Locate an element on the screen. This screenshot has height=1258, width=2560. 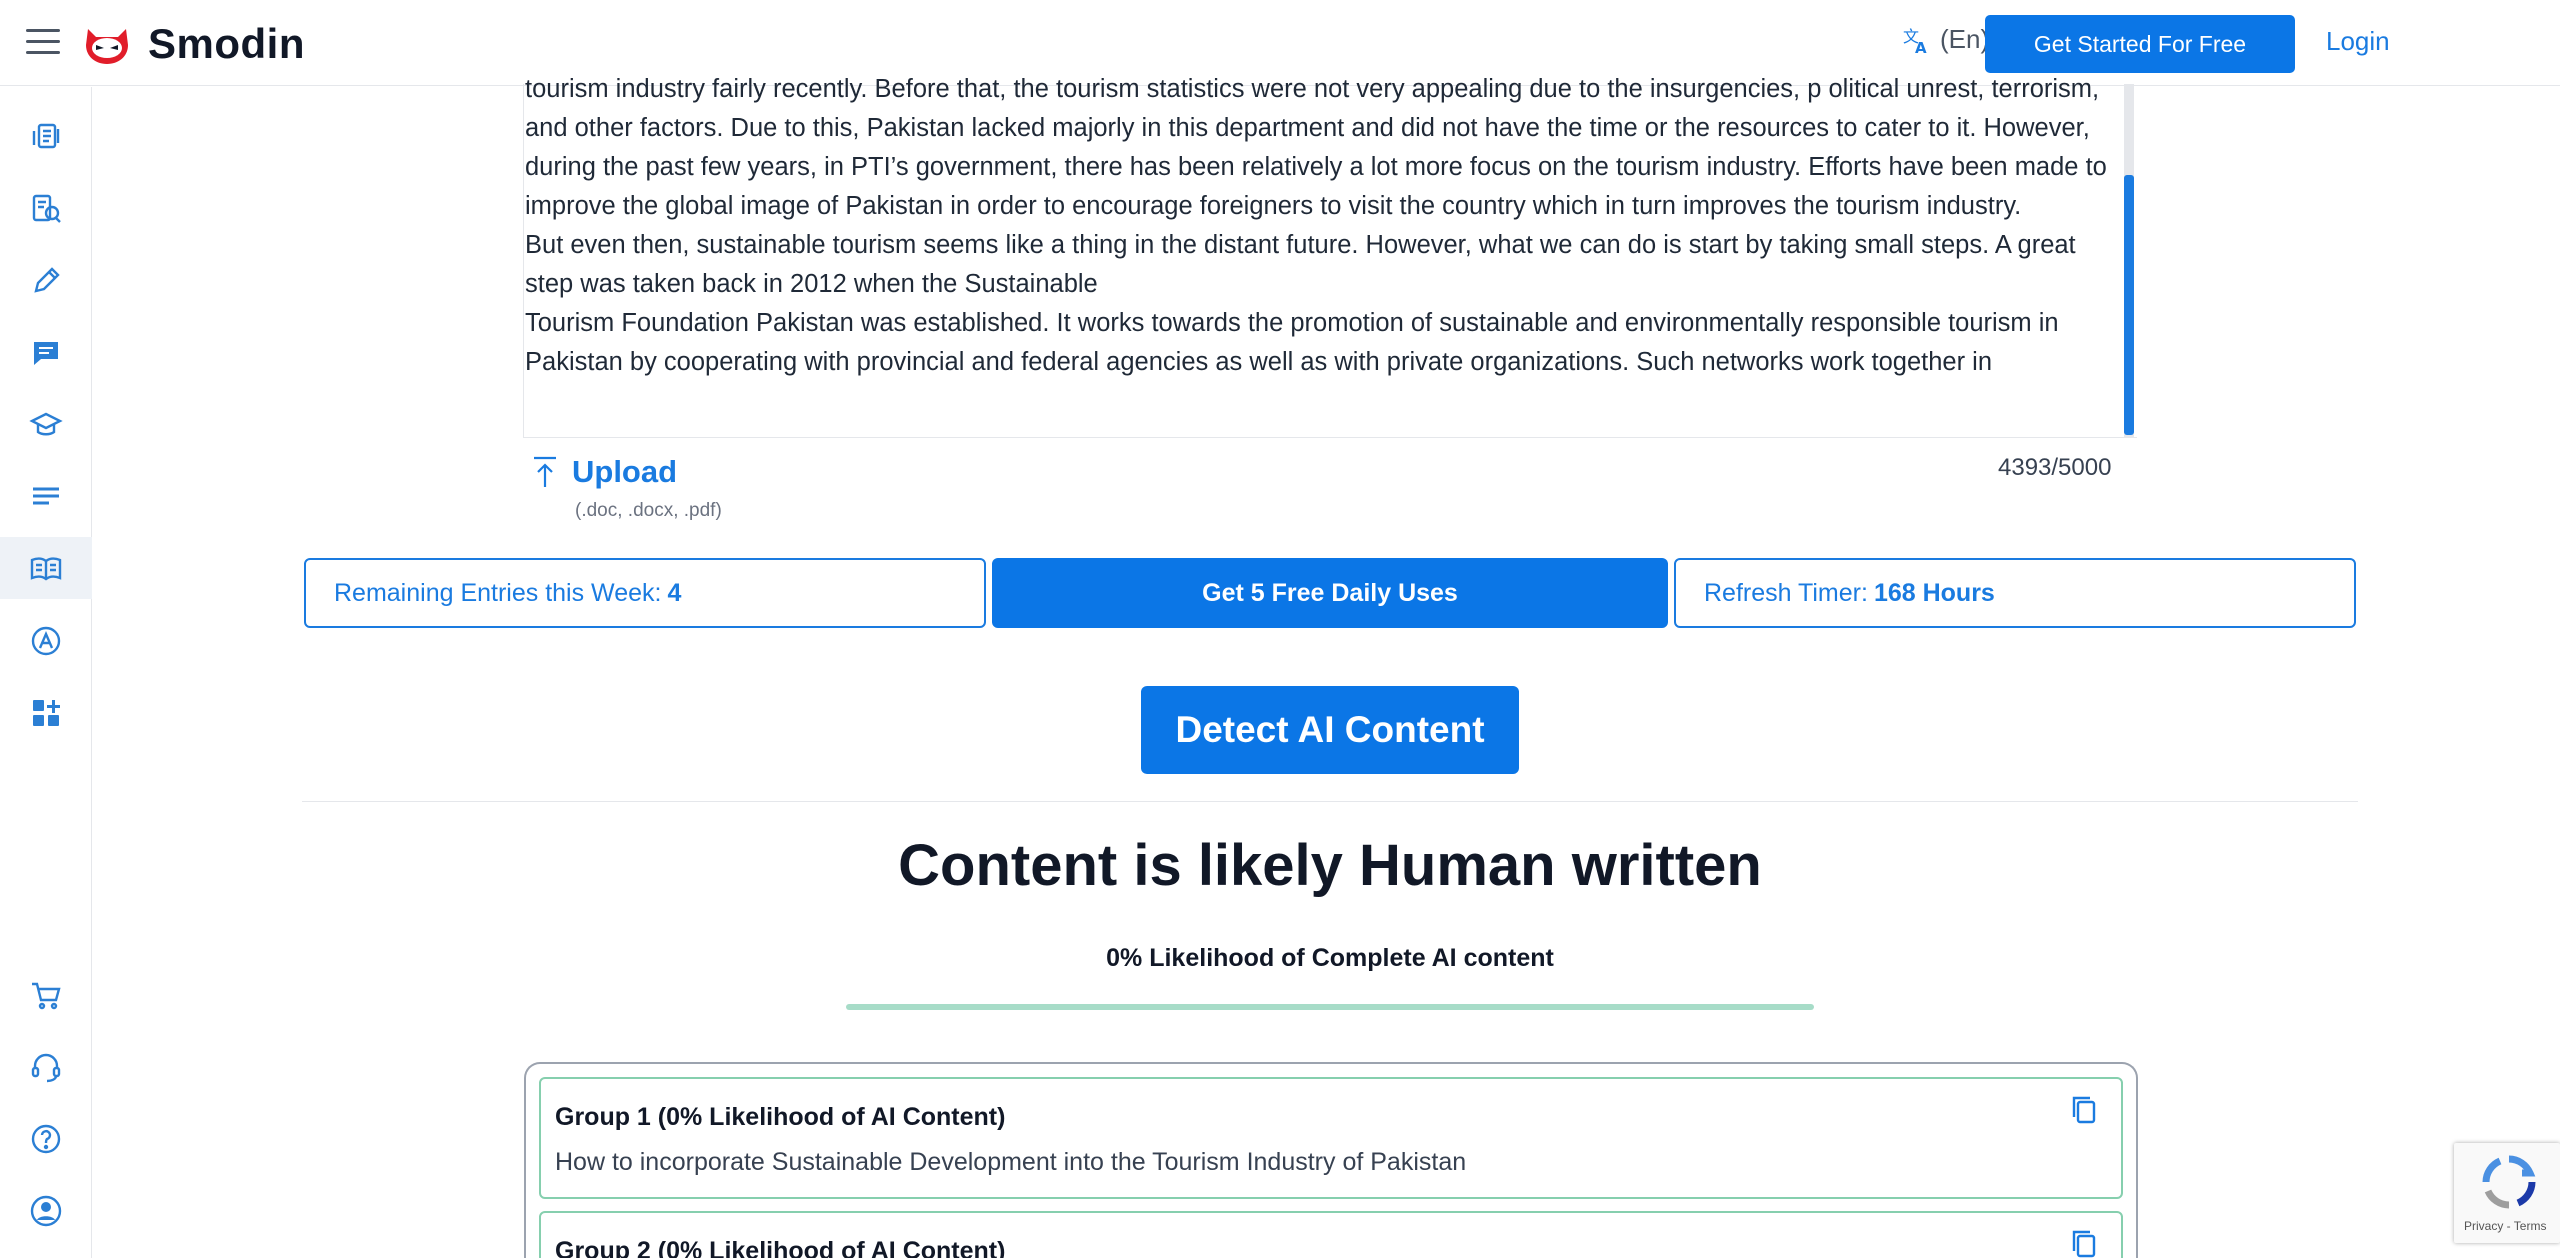
help-icon is located at coordinates (46, 1139).